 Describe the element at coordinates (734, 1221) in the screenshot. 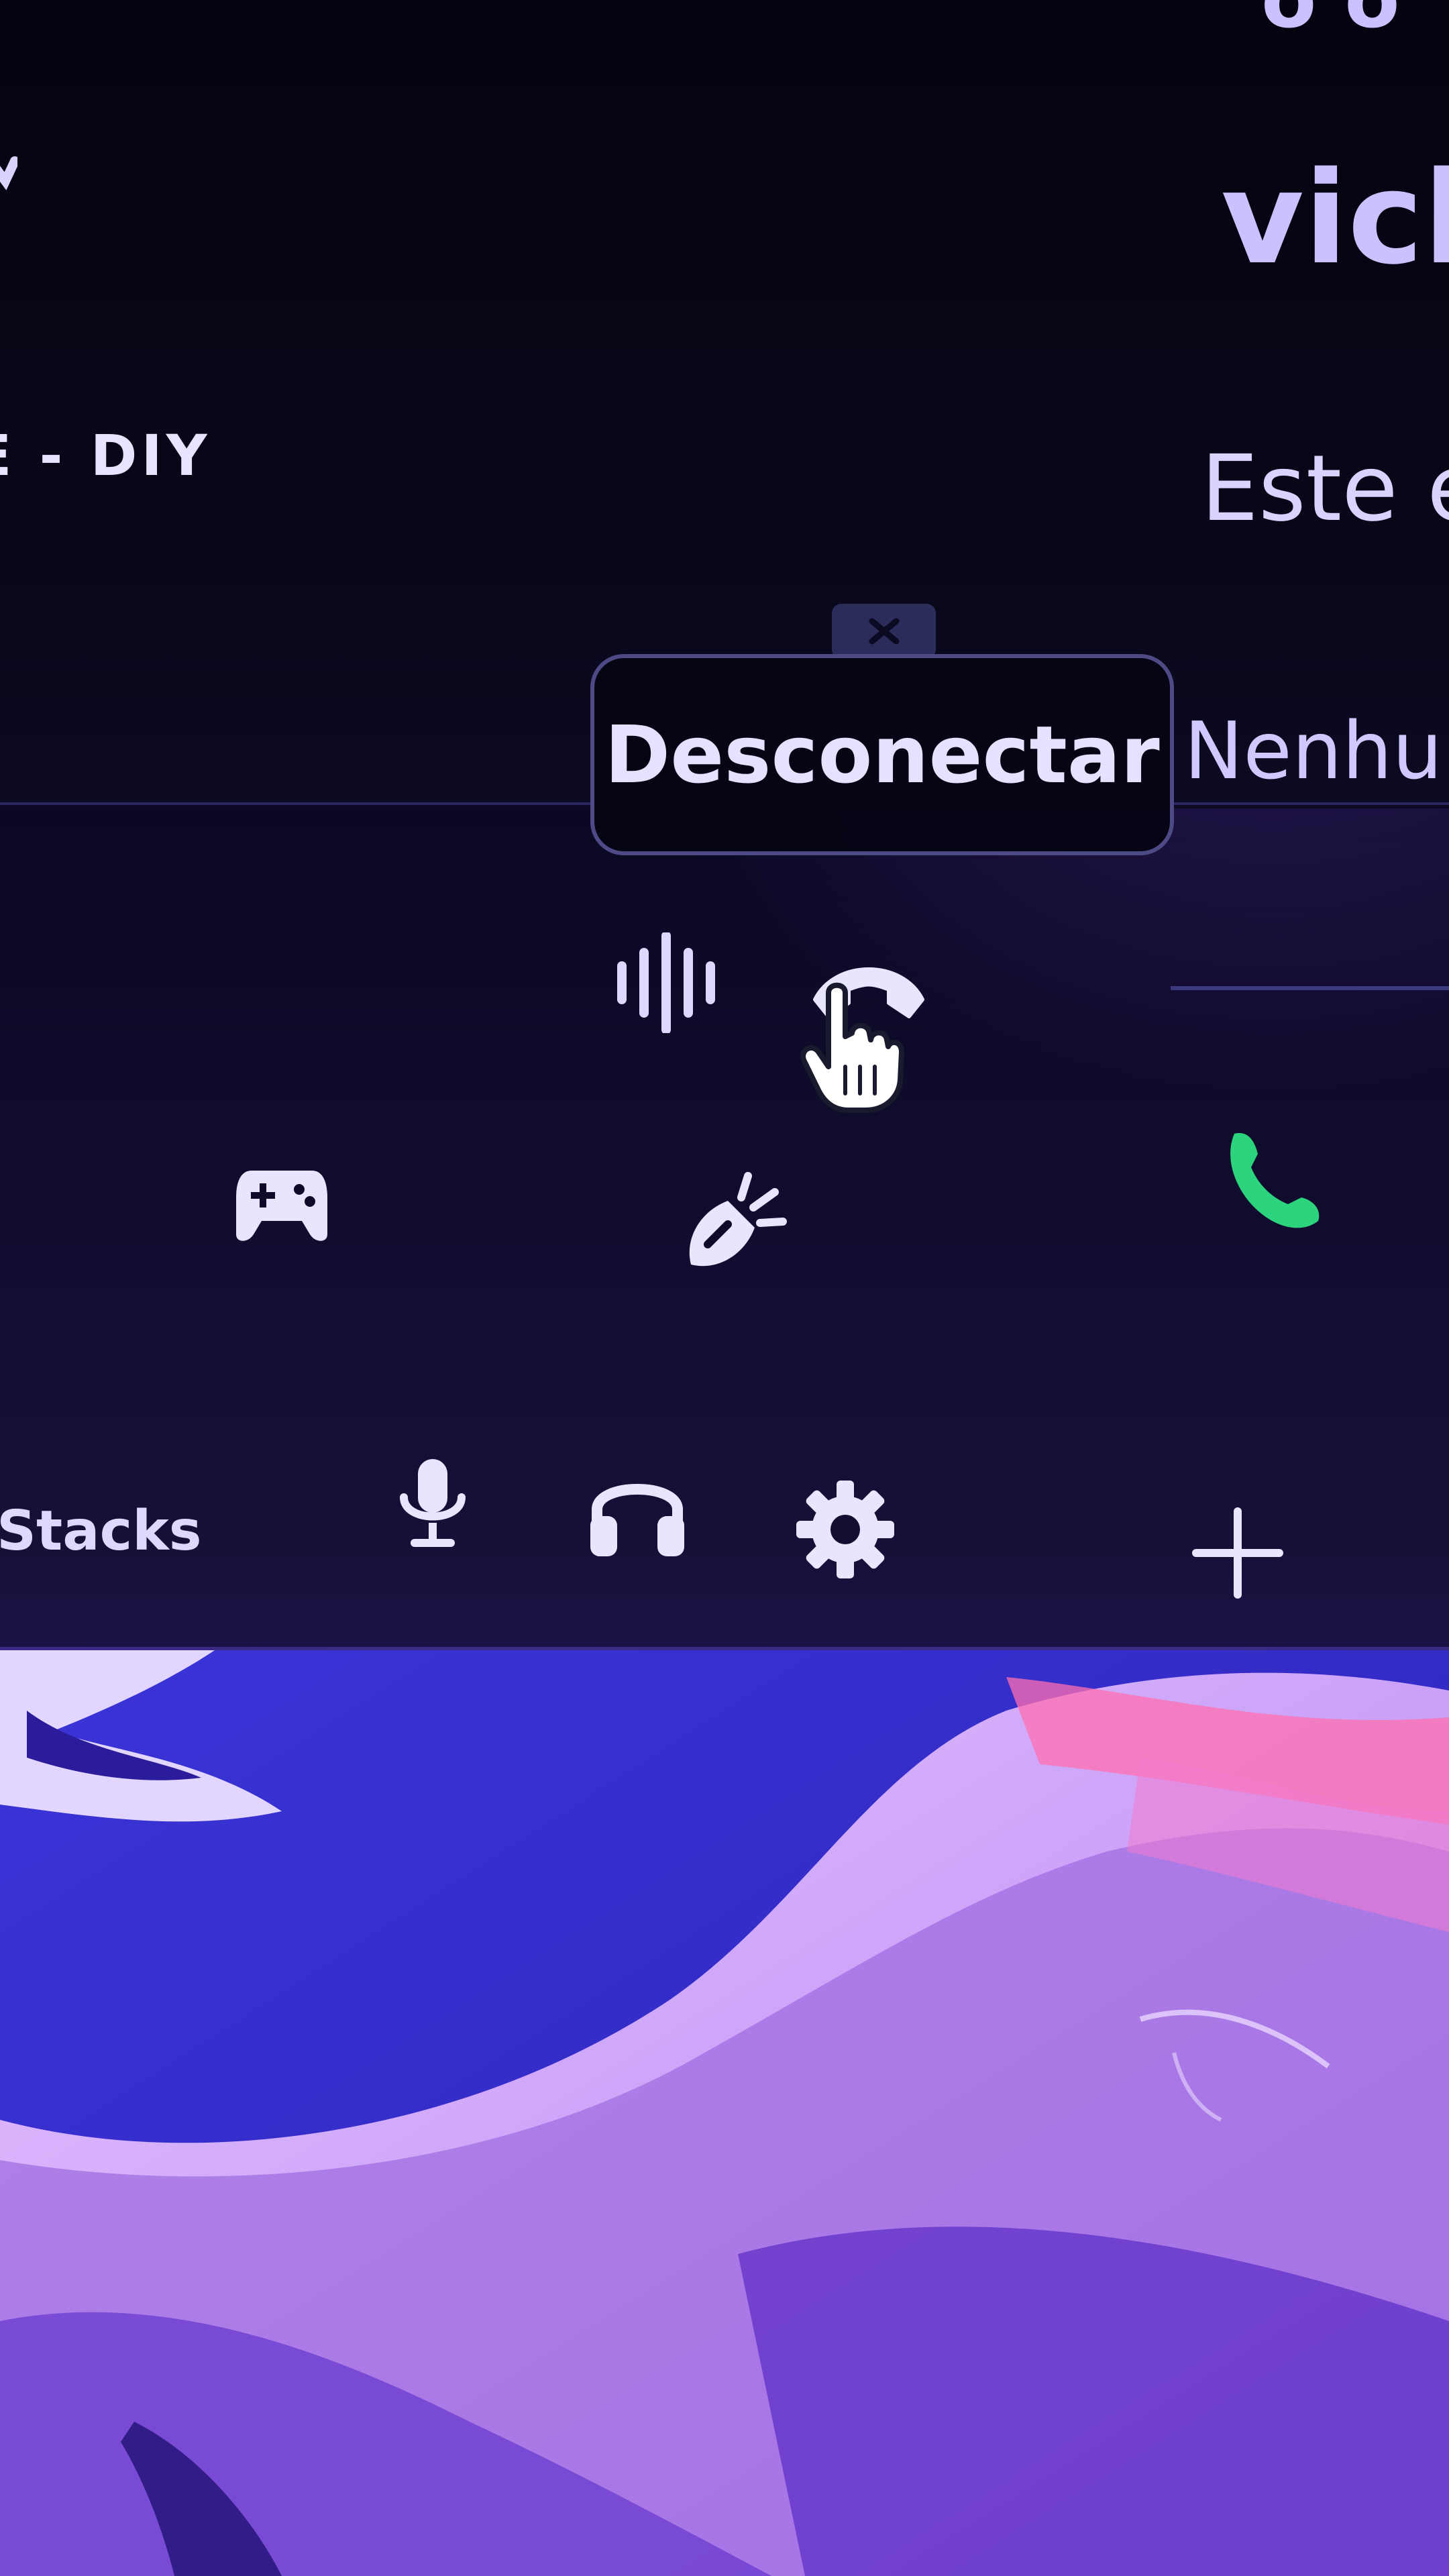

I see `activity-rocket-icon` at that location.